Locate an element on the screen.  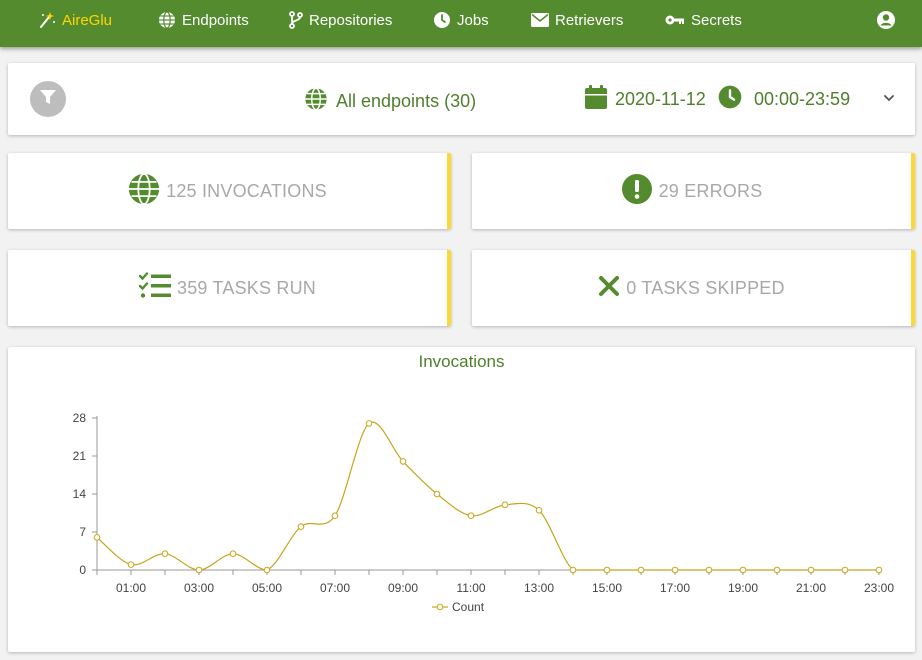
nav-jobs: Jobs is located at coordinates (461, 20).